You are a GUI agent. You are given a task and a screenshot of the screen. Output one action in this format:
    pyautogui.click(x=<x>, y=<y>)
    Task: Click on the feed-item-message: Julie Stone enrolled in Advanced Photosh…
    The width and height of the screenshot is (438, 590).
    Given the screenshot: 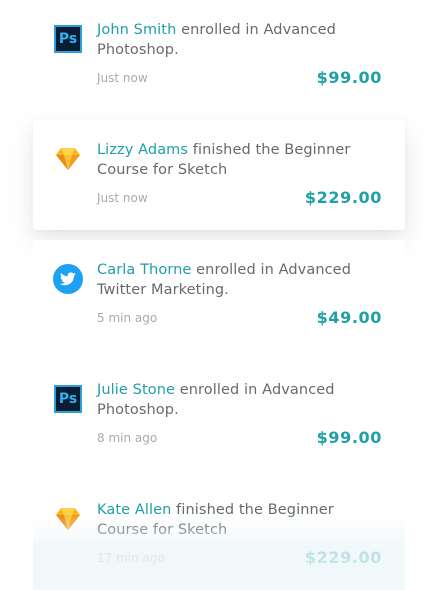 What is the action you would take?
    pyautogui.click(x=232, y=400)
    